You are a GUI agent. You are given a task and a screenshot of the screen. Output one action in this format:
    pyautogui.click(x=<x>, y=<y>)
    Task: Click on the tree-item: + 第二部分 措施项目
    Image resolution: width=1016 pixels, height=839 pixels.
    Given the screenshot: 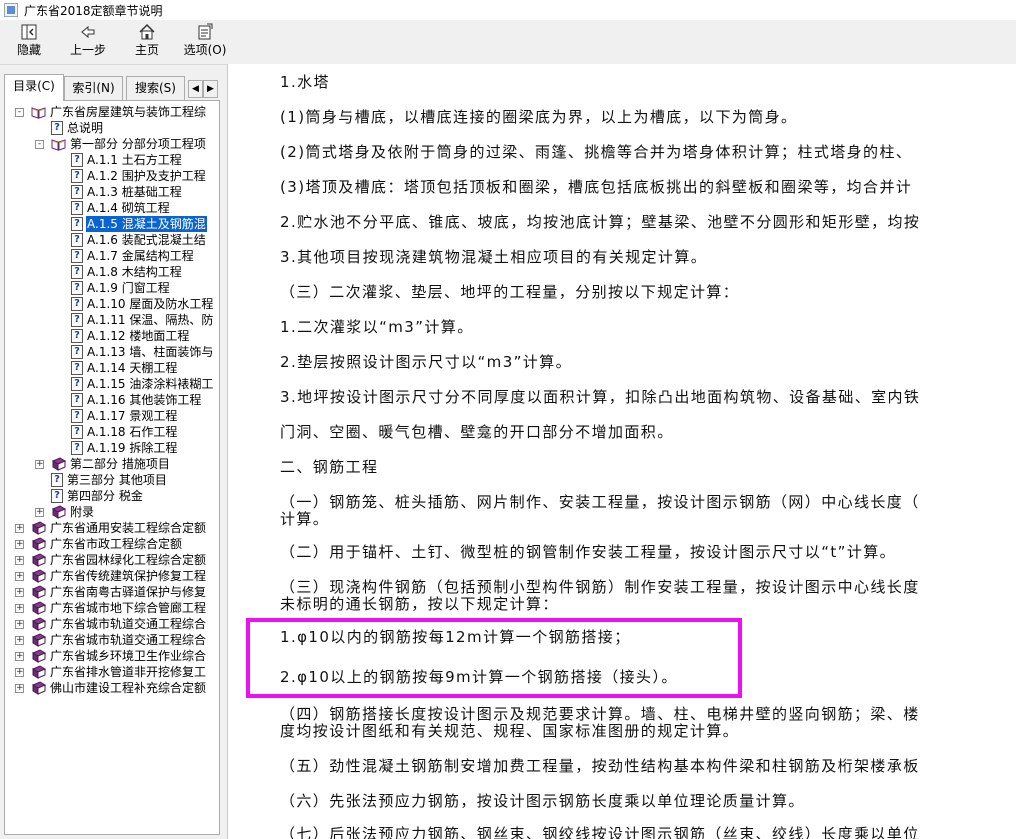 What is the action you would take?
    pyautogui.click(x=112, y=464)
    